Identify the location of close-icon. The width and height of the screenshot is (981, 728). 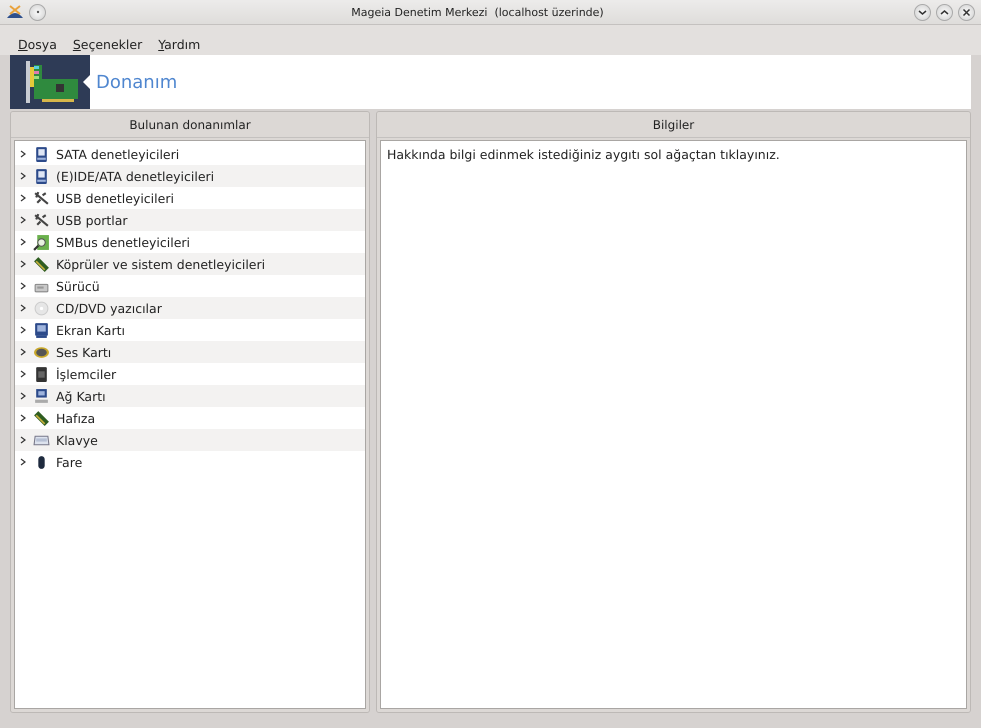
(966, 12).